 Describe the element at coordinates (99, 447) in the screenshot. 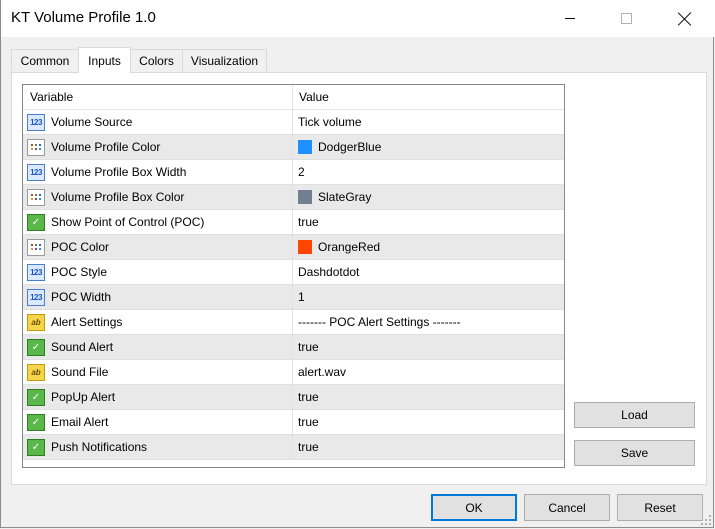

I see `variable-label: Push Notifications` at that location.